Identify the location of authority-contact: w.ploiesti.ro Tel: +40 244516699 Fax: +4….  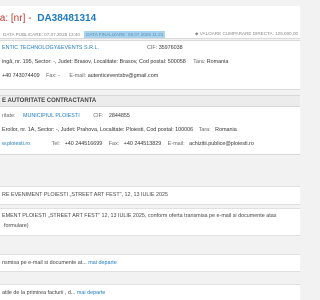
(128, 144).